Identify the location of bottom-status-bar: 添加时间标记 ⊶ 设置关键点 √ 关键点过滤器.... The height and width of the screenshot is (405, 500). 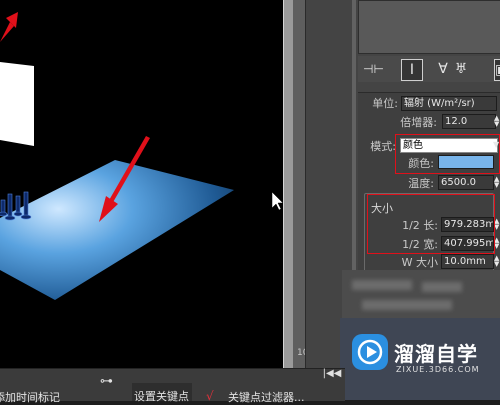
(172, 386).